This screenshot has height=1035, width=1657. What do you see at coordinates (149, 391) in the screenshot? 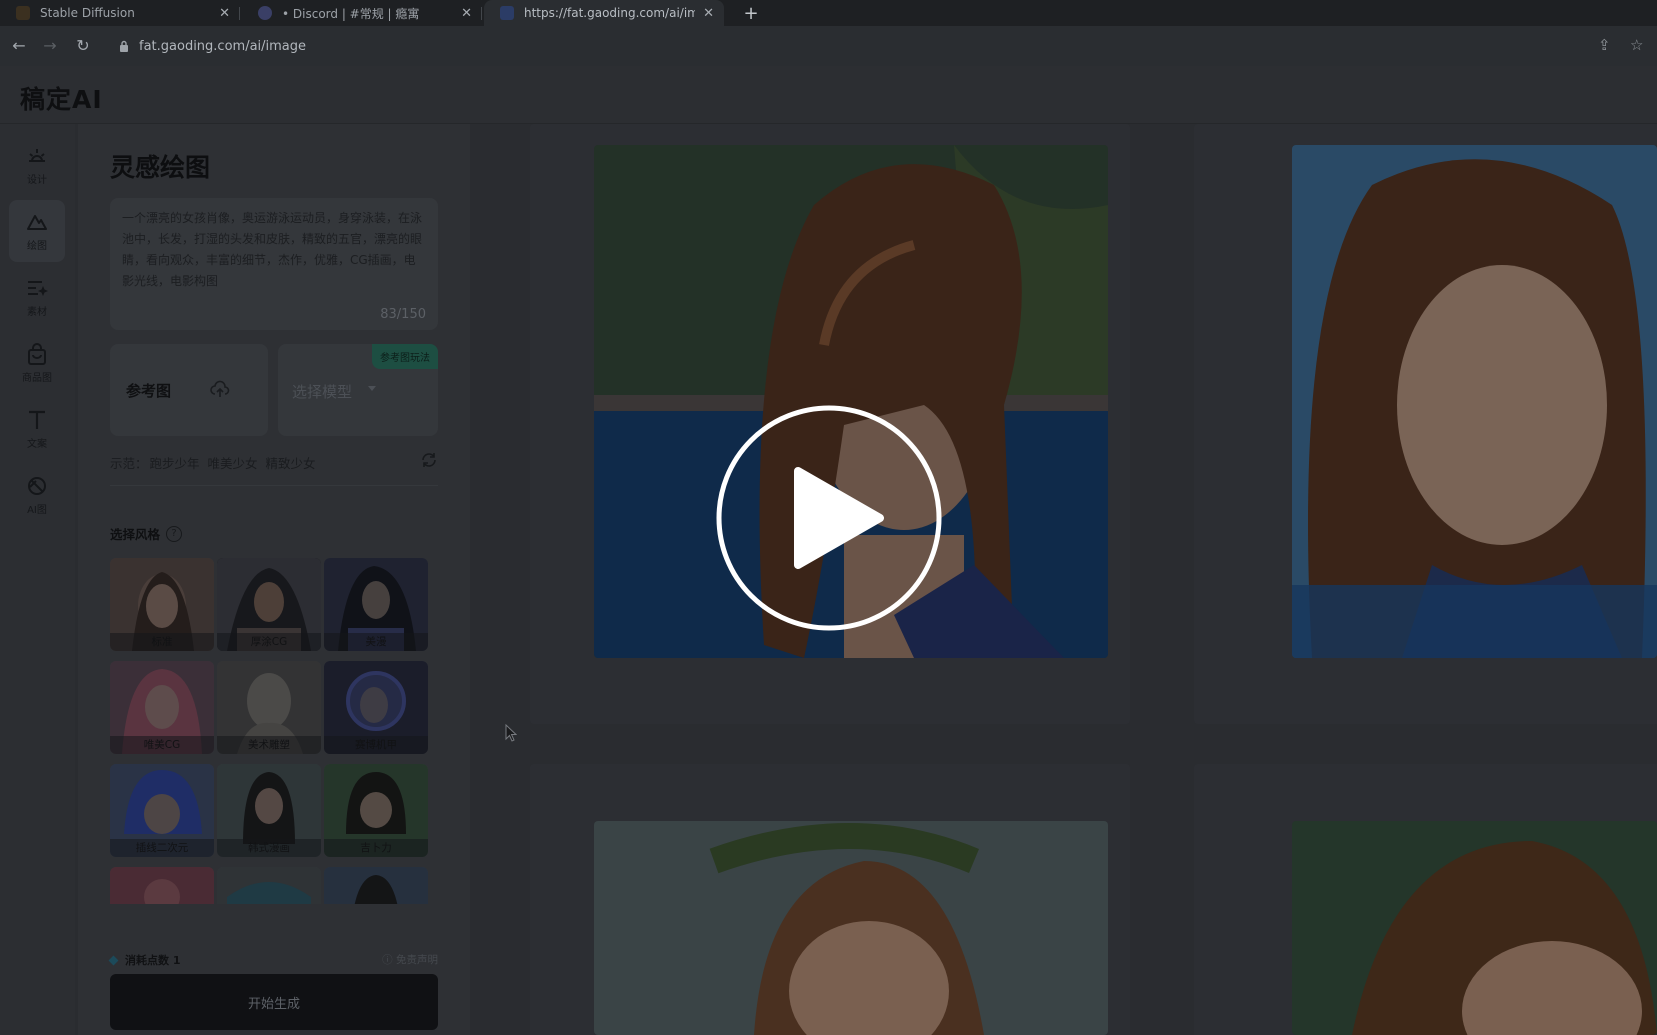
I see `reference-label: 参考图` at bounding box center [149, 391].